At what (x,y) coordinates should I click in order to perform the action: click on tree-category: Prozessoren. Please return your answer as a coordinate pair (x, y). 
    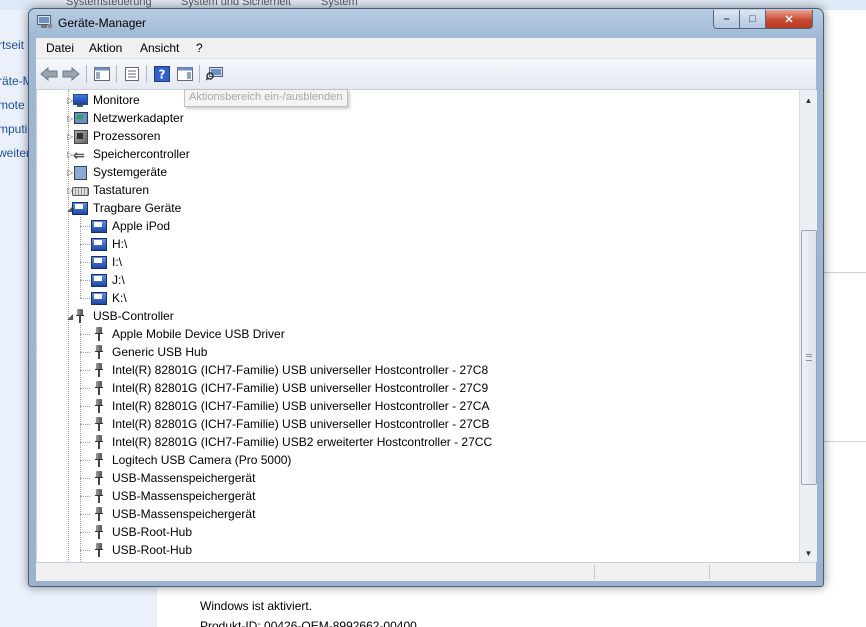
    Looking at the image, I should click on (116, 136).